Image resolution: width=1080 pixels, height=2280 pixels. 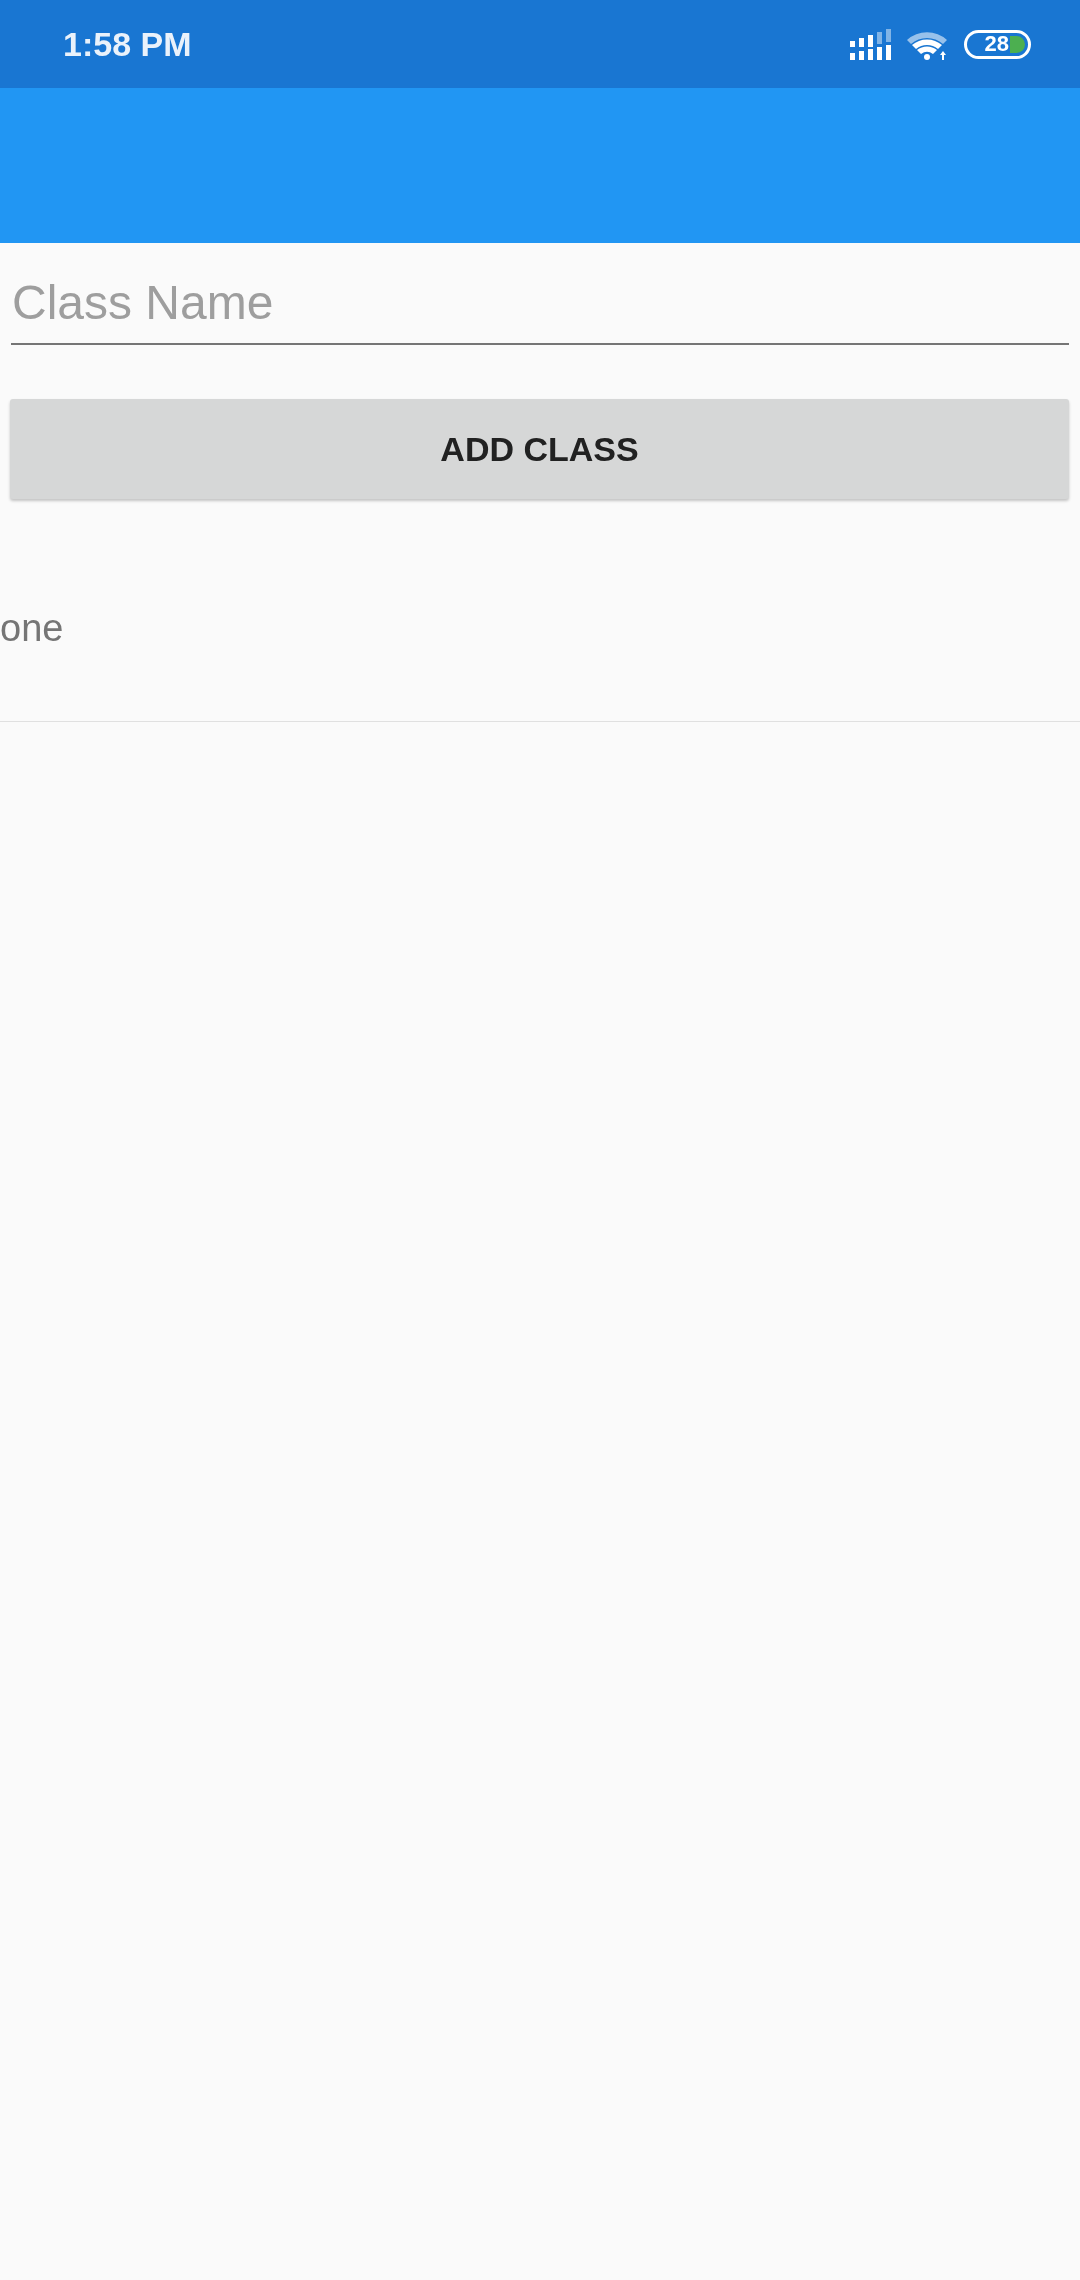 What do you see at coordinates (32, 628) in the screenshot?
I see `class-name-text: one` at bounding box center [32, 628].